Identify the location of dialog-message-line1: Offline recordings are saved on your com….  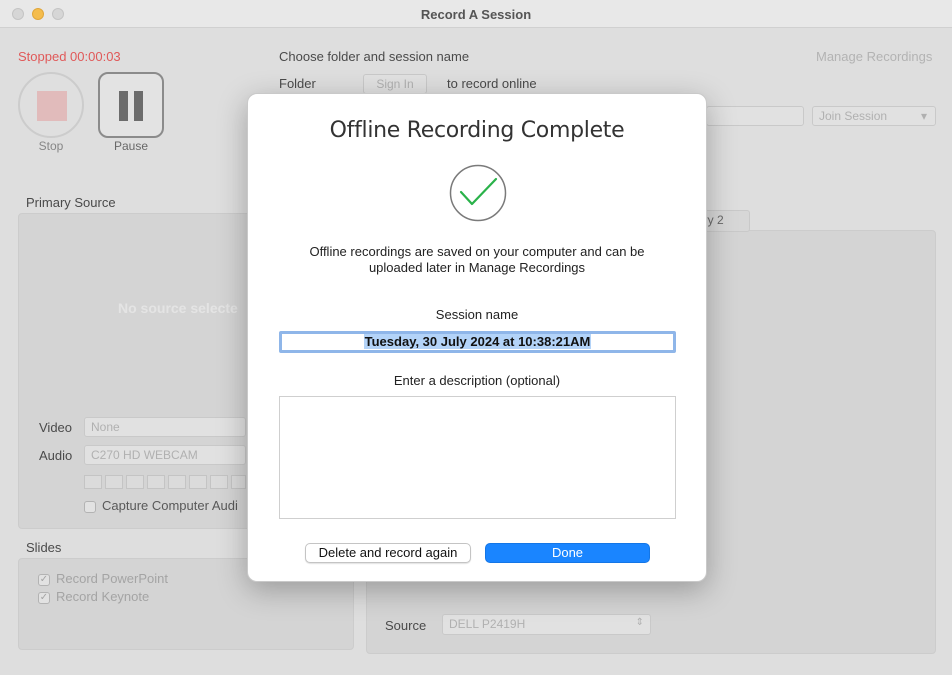
(477, 251).